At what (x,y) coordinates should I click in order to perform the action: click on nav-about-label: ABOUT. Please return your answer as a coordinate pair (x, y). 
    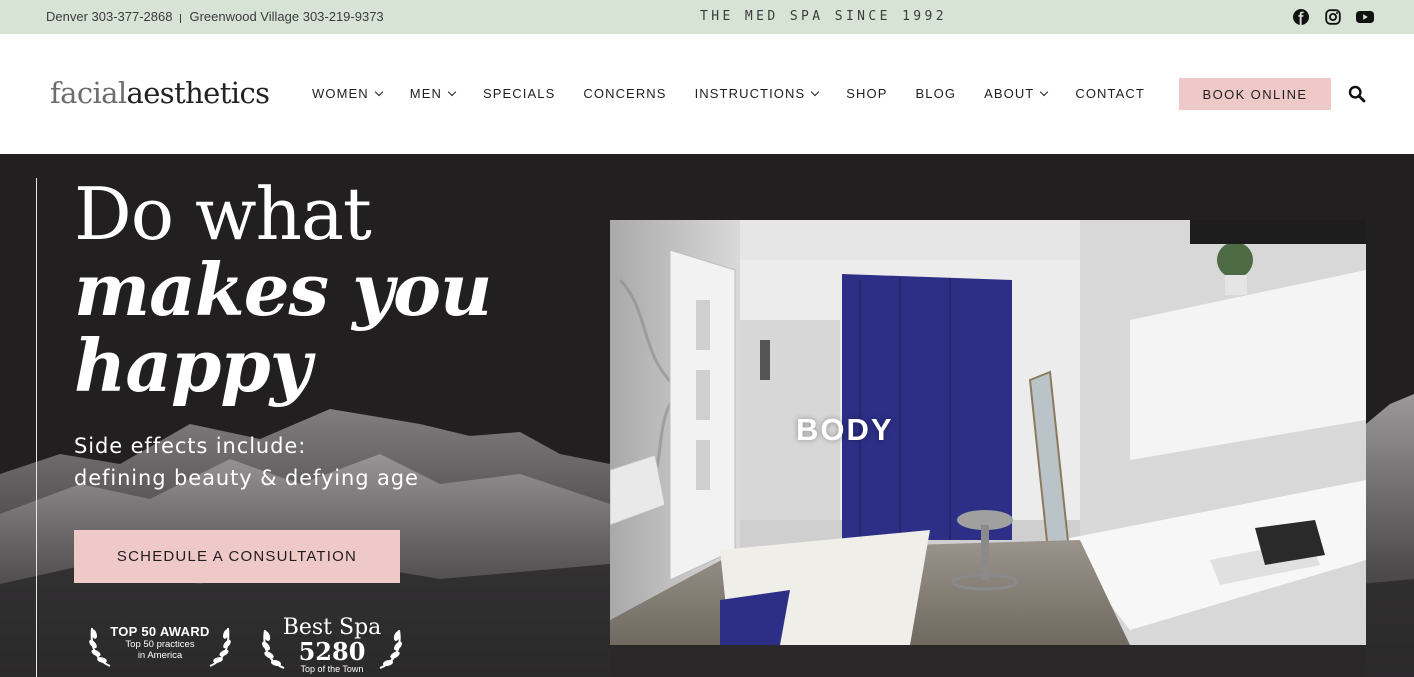
    Looking at the image, I should click on (1009, 93).